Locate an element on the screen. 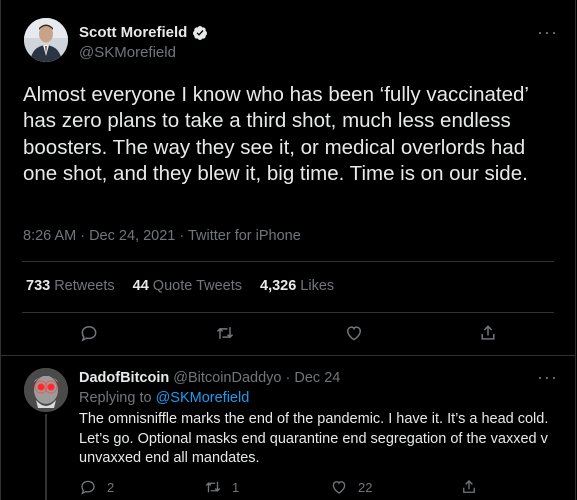 The image size is (577, 500). reply-header: DadofBitcoin @BitcoinDaddyo · Dec 24 is located at coordinates (209, 378).